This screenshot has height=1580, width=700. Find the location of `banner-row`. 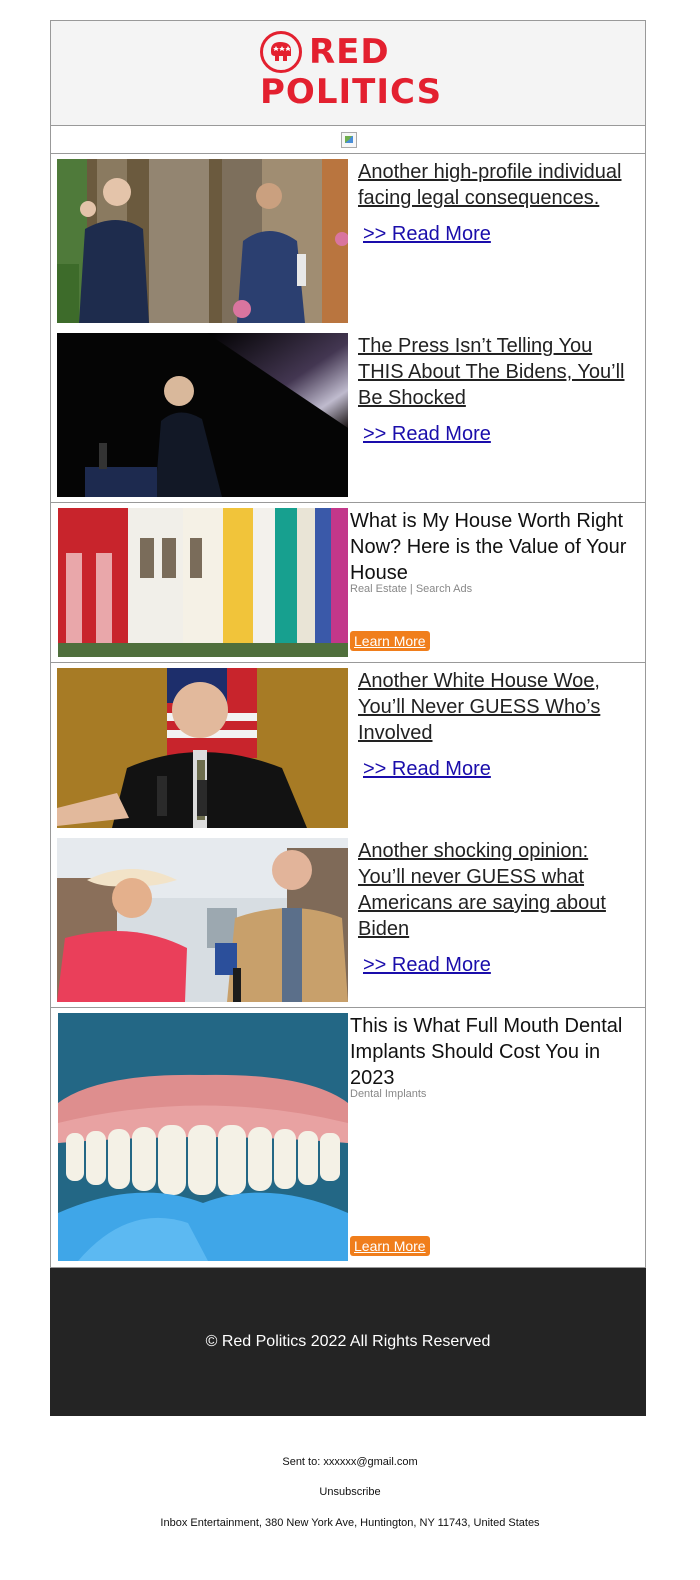

banner-row is located at coordinates (348, 140).